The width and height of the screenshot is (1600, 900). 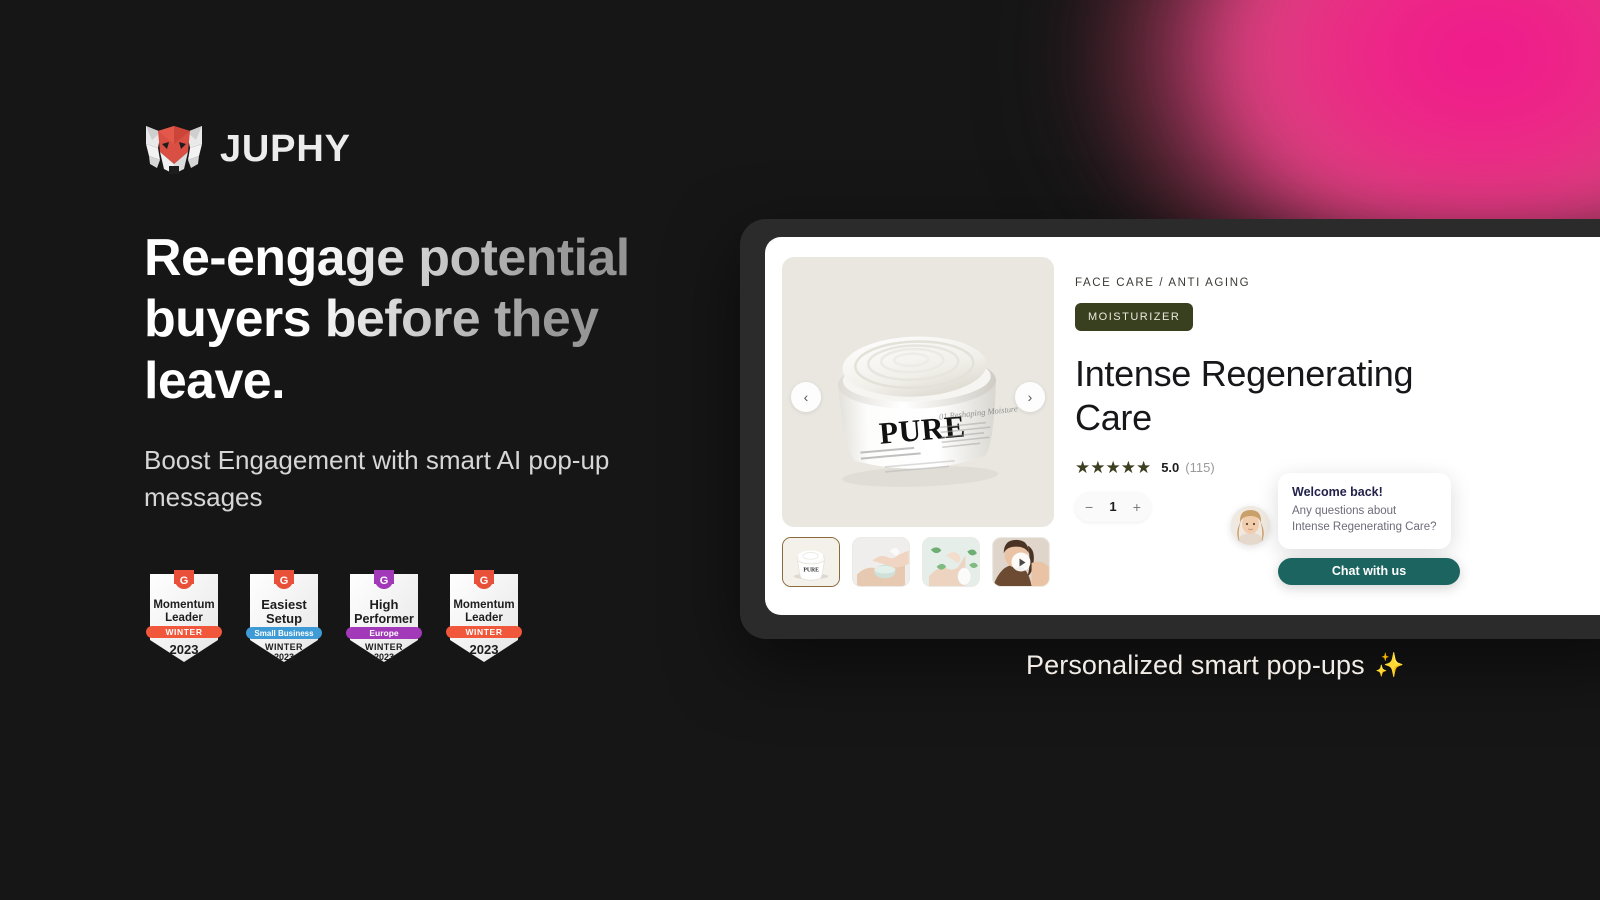 What do you see at coordinates (806, 397) in the screenshot?
I see `gallery-prev-button: ‹` at bounding box center [806, 397].